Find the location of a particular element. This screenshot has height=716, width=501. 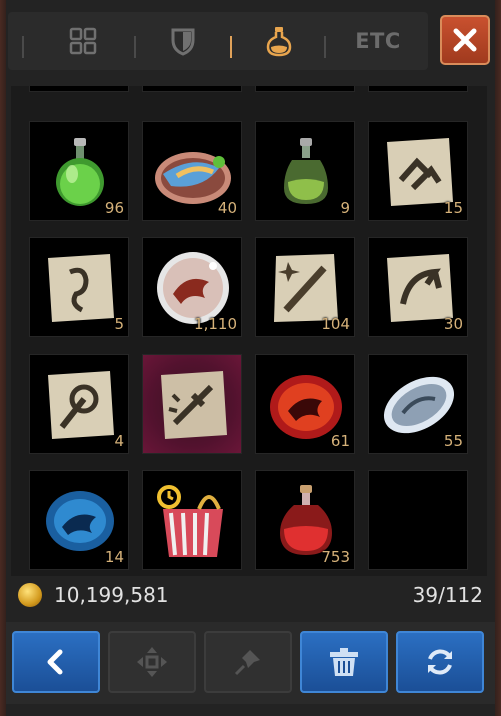

item-quantity: 61 is located at coordinates (340, 441).